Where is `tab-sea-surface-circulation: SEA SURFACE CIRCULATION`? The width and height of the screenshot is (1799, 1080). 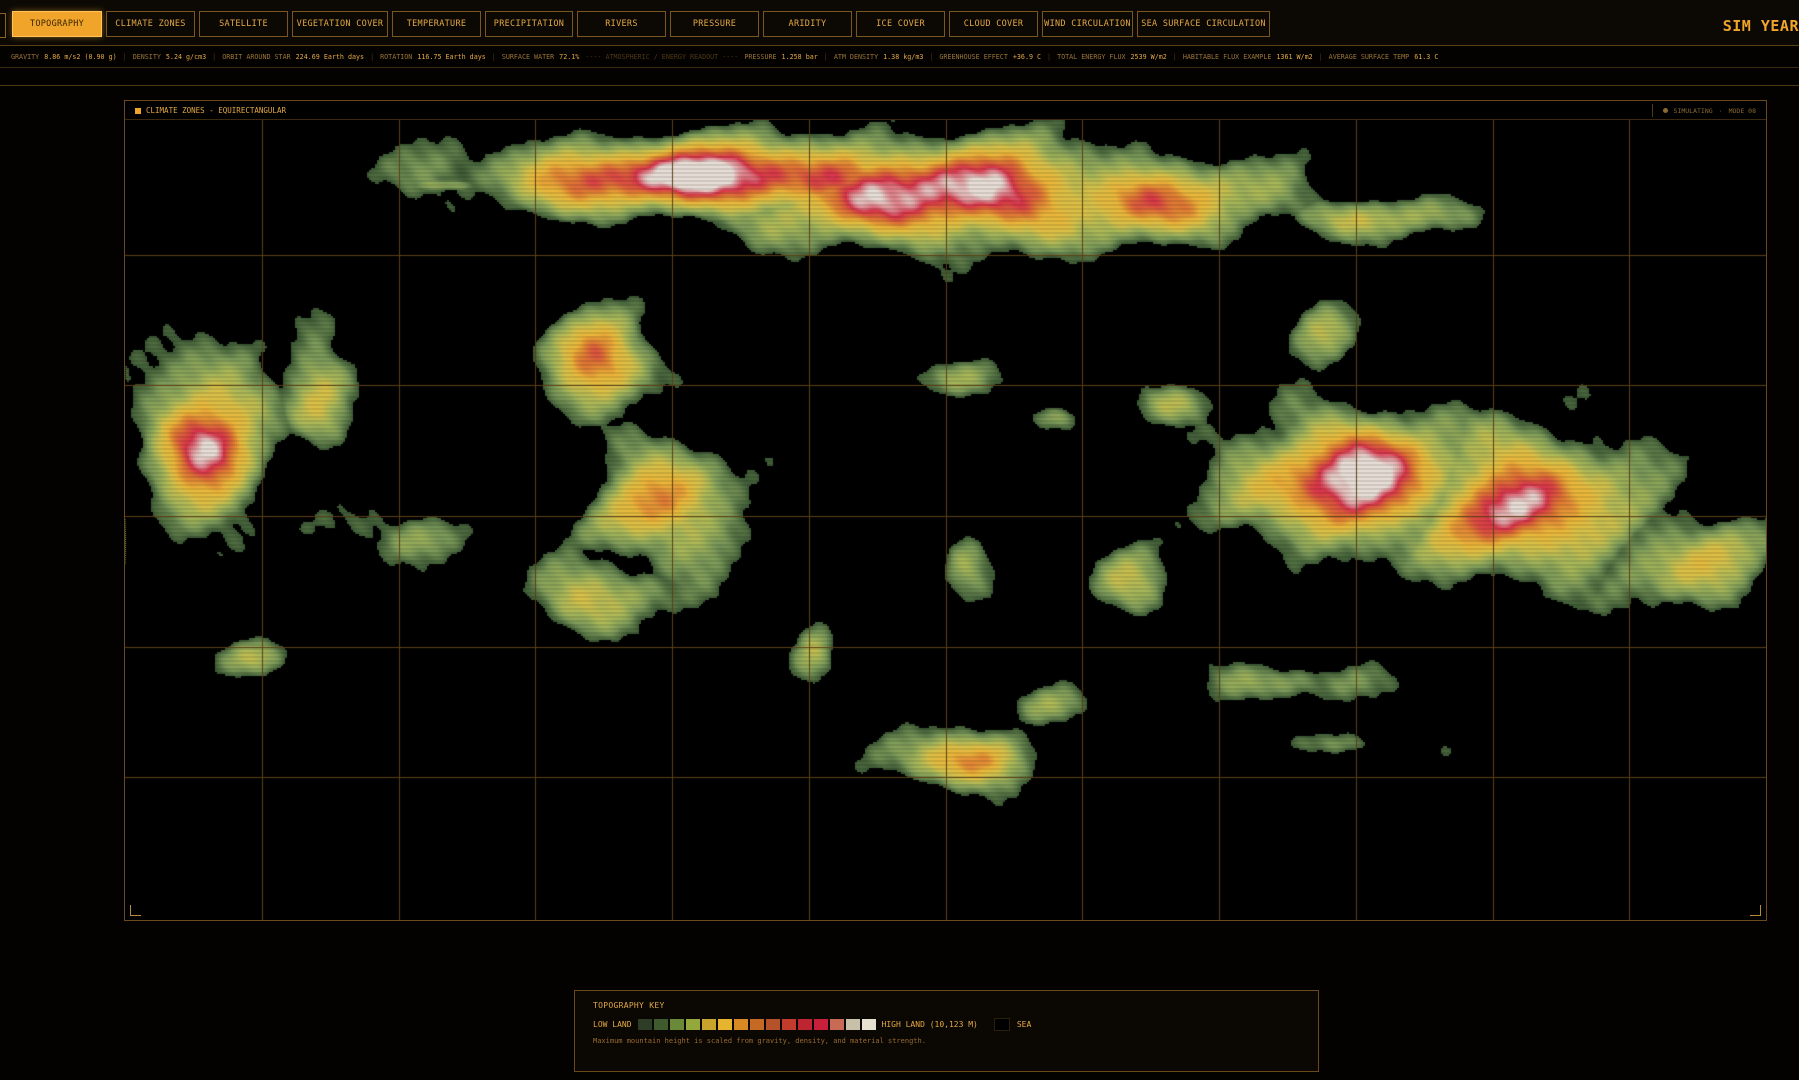
tab-sea-surface-circulation: SEA SURFACE CIRCULATION is located at coordinates (1203, 24).